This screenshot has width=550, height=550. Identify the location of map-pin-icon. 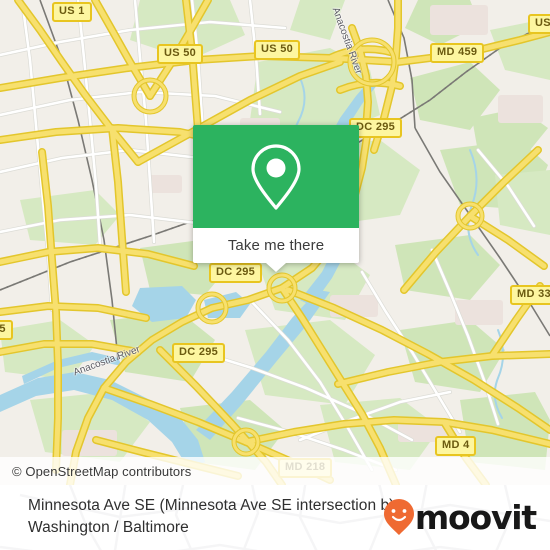
(276, 176).